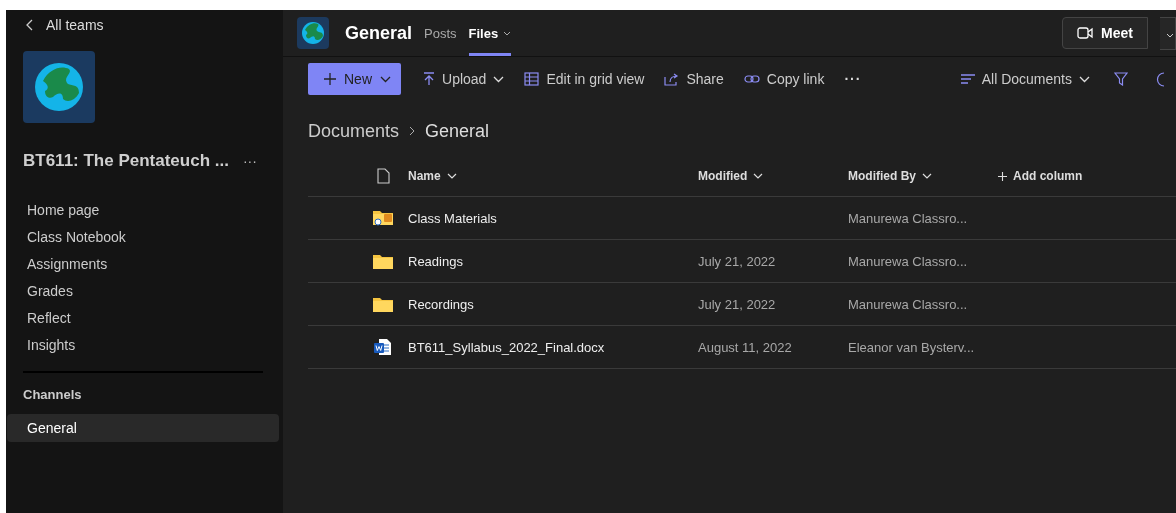 The height and width of the screenshot is (513, 1176). I want to click on grid-button: Edit in grid view, so click(584, 79).